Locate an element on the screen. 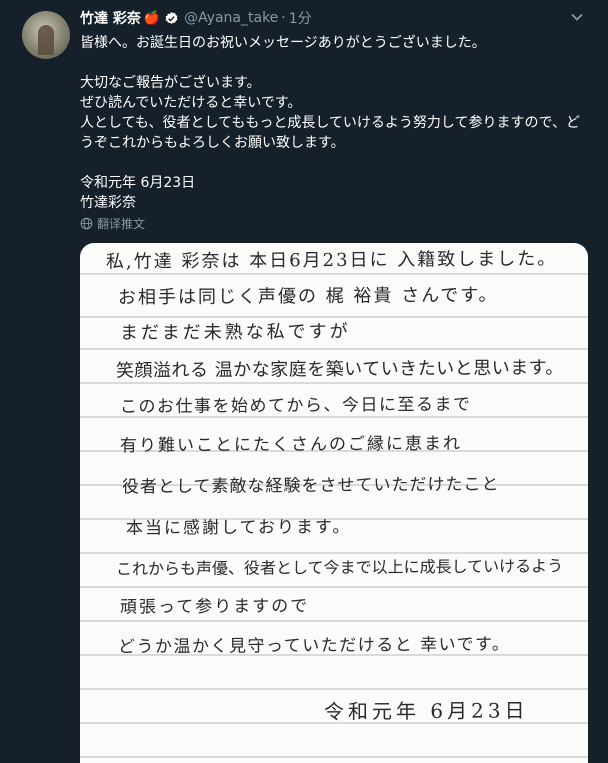 The width and height of the screenshot is (608, 763). apple-emoji: 🍎 is located at coordinates (152, 18).